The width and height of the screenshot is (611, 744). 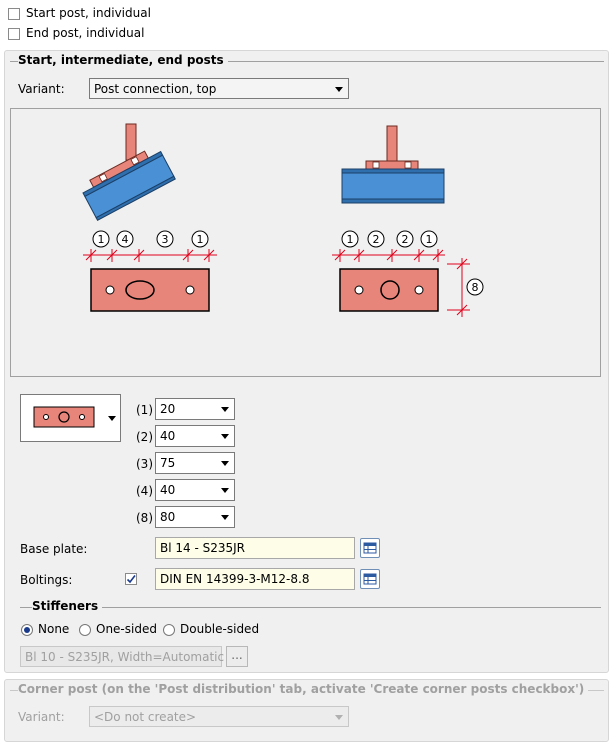 I want to click on start-post-checkbox, so click(x=14, y=14).